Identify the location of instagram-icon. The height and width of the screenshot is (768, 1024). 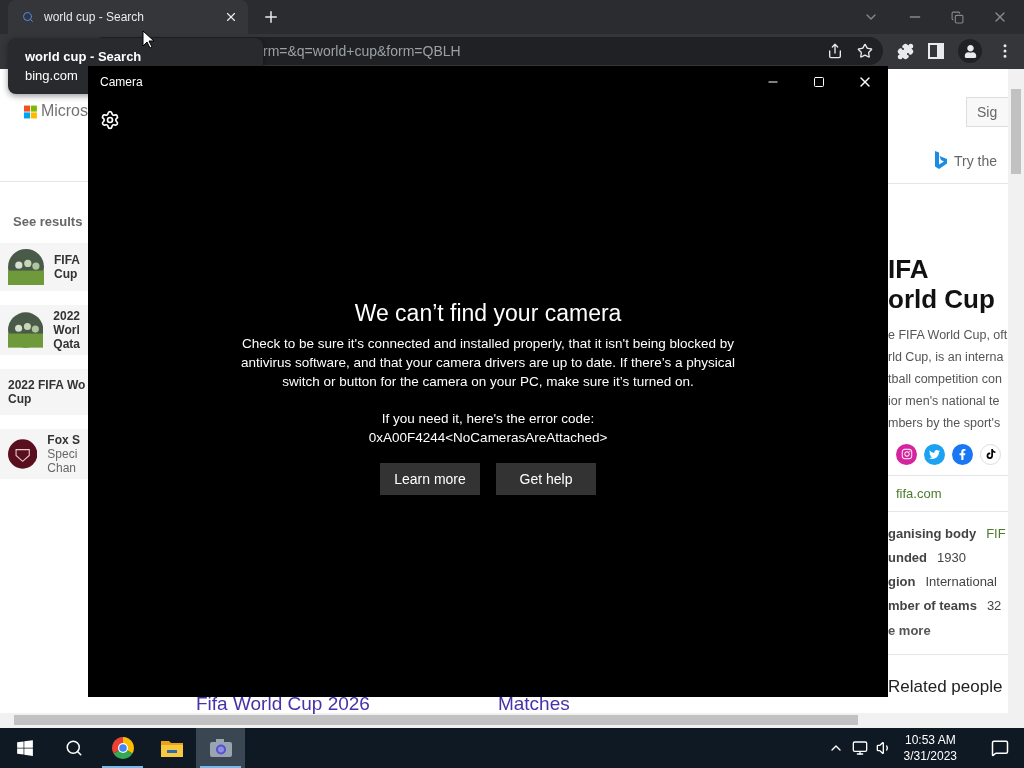
(906, 454).